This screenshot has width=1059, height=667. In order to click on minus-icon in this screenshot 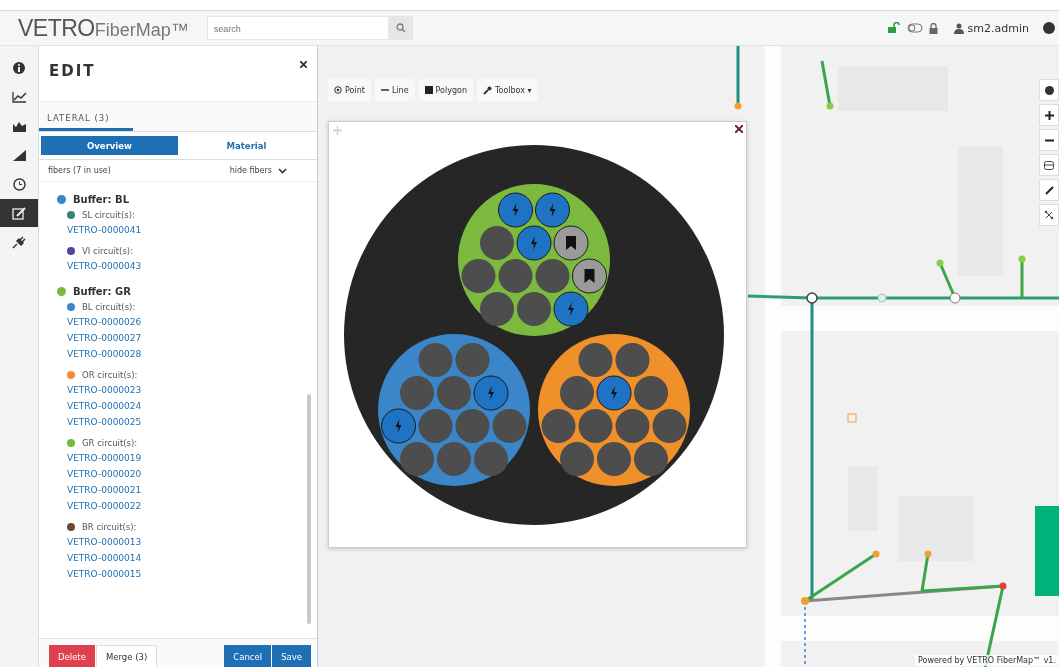, I will do `click(1049, 140)`.